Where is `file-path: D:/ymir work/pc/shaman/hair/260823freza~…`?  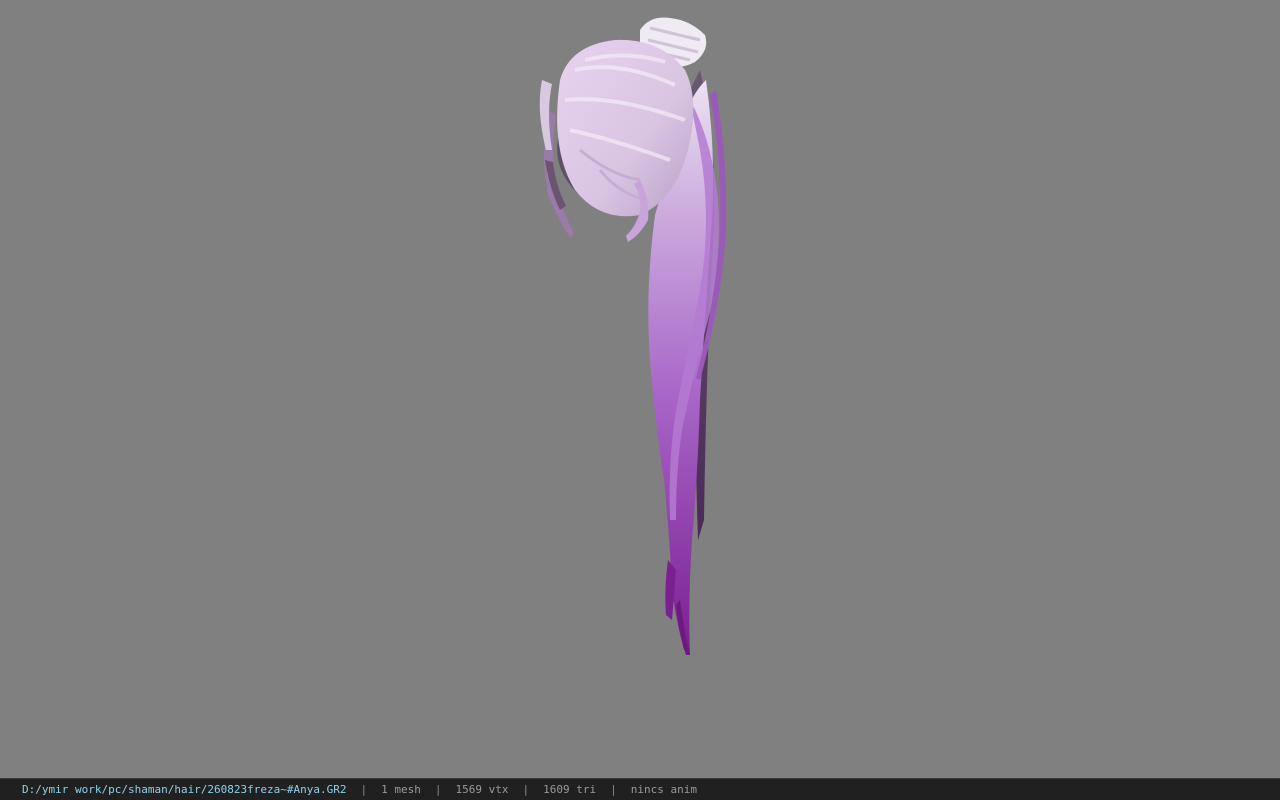
file-path: D:/ymir work/pc/shaman/hair/260823freza~… is located at coordinates (184, 789).